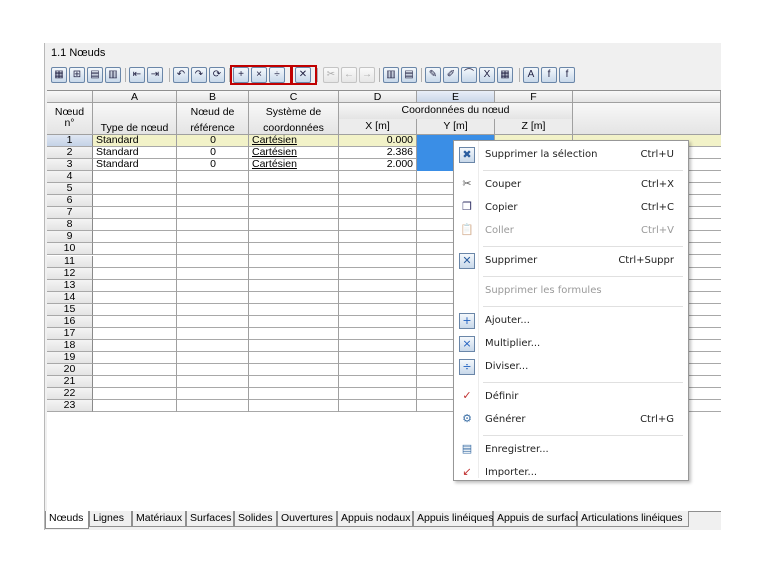 The height and width of the screenshot is (570, 760). Describe the element at coordinates (537, 519) in the screenshot. I see `tab-appuis-de-surface: Appuis de surface` at that location.